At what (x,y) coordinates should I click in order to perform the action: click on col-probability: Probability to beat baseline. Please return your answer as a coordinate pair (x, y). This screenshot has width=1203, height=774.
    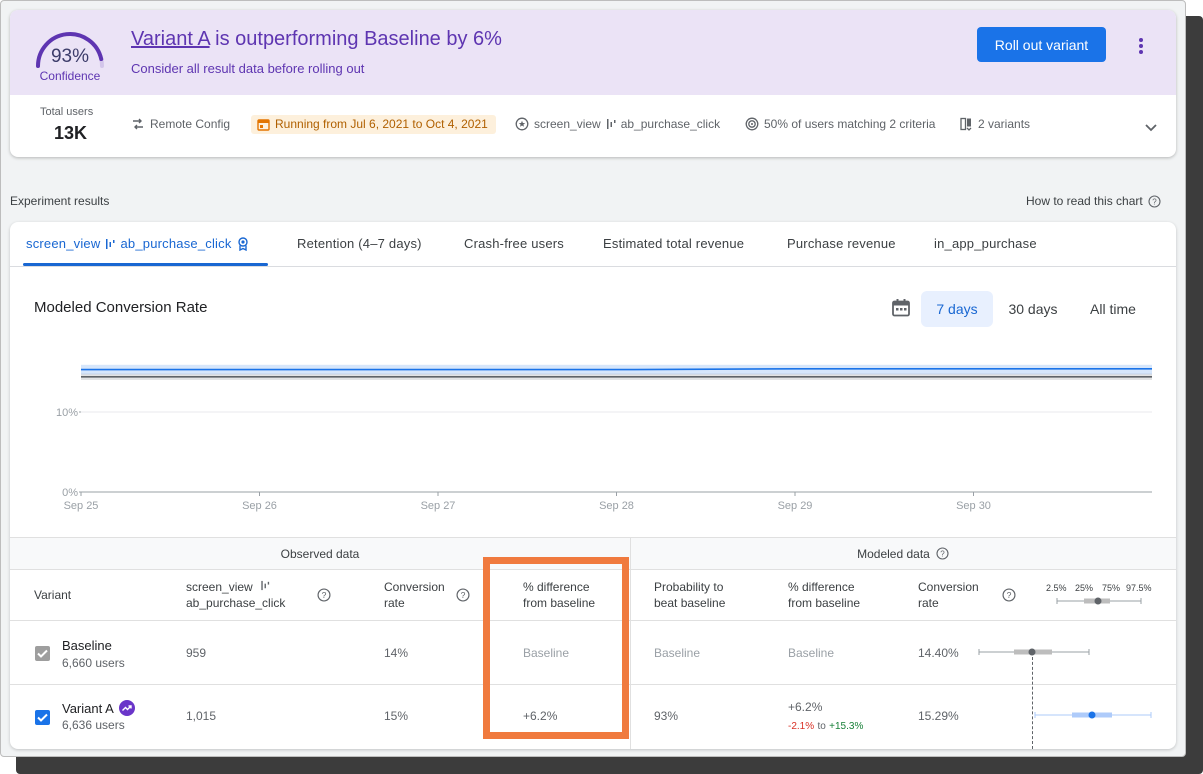
    Looking at the image, I should click on (689, 595).